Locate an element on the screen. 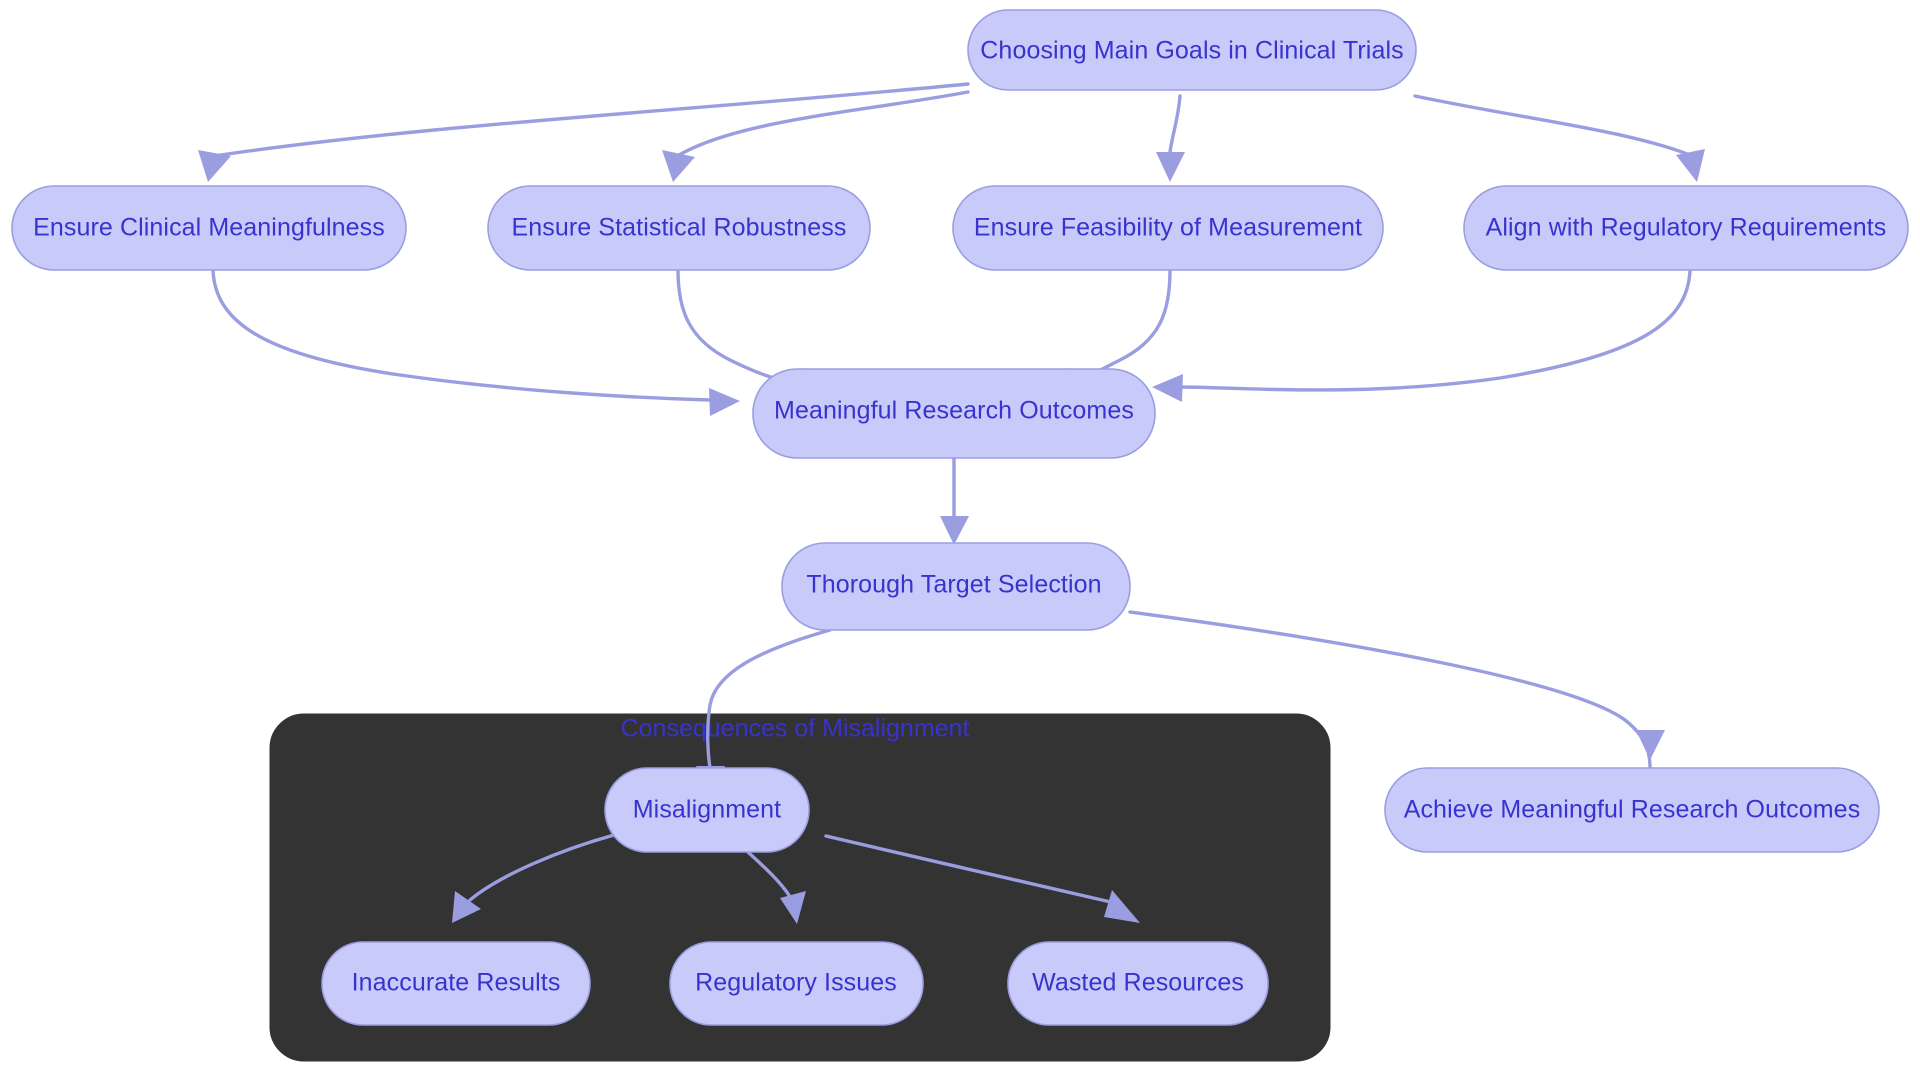 The width and height of the screenshot is (1920, 1080). cluster-title-label: Consequences of Misalignment is located at coordinates (795, 729).